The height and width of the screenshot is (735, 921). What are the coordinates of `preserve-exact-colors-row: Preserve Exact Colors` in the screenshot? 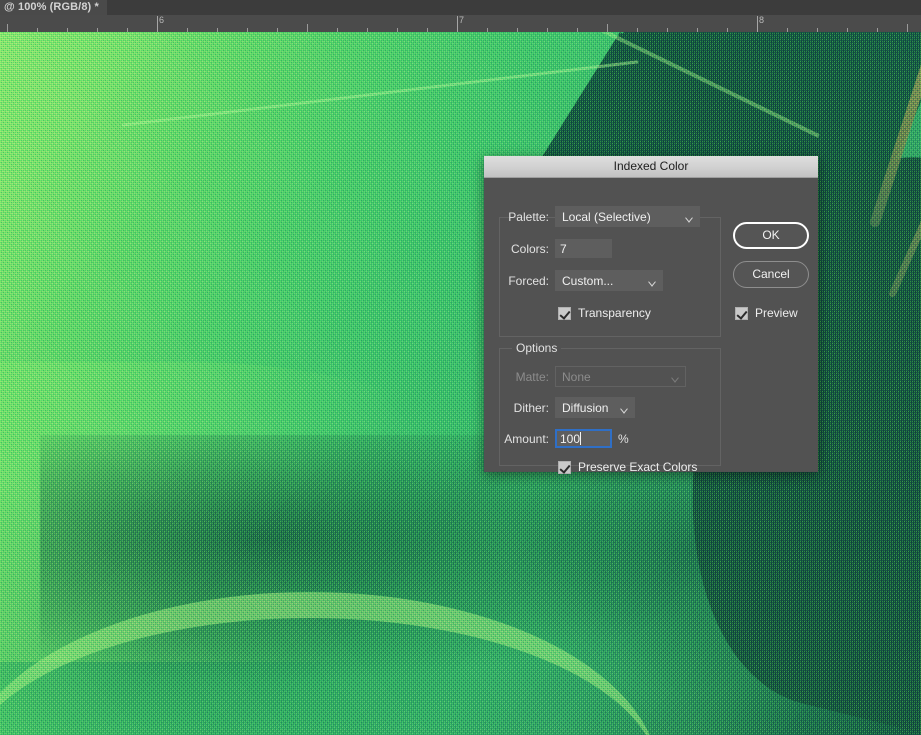 It's located at (627, 467).